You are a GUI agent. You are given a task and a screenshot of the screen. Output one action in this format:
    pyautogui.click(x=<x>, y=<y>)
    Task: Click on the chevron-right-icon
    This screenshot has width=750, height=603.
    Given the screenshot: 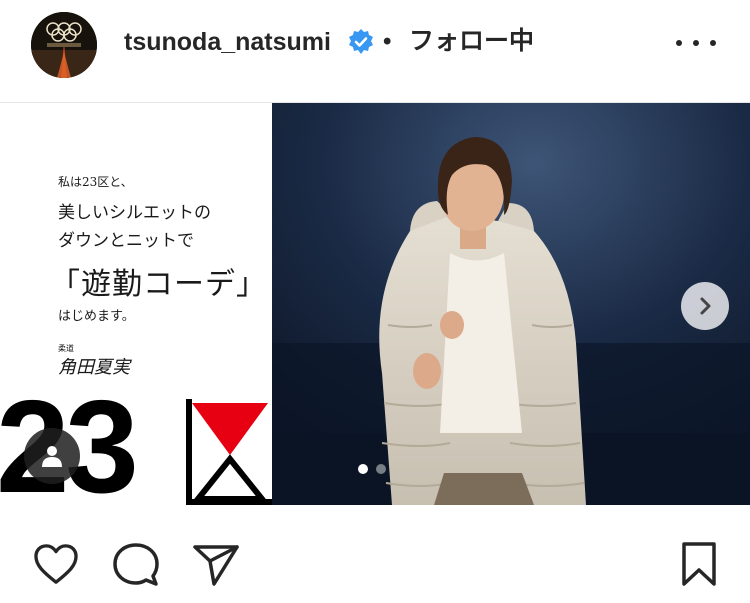 What is the action you would take?
    pyautogui.click(x=705, y=306)
    